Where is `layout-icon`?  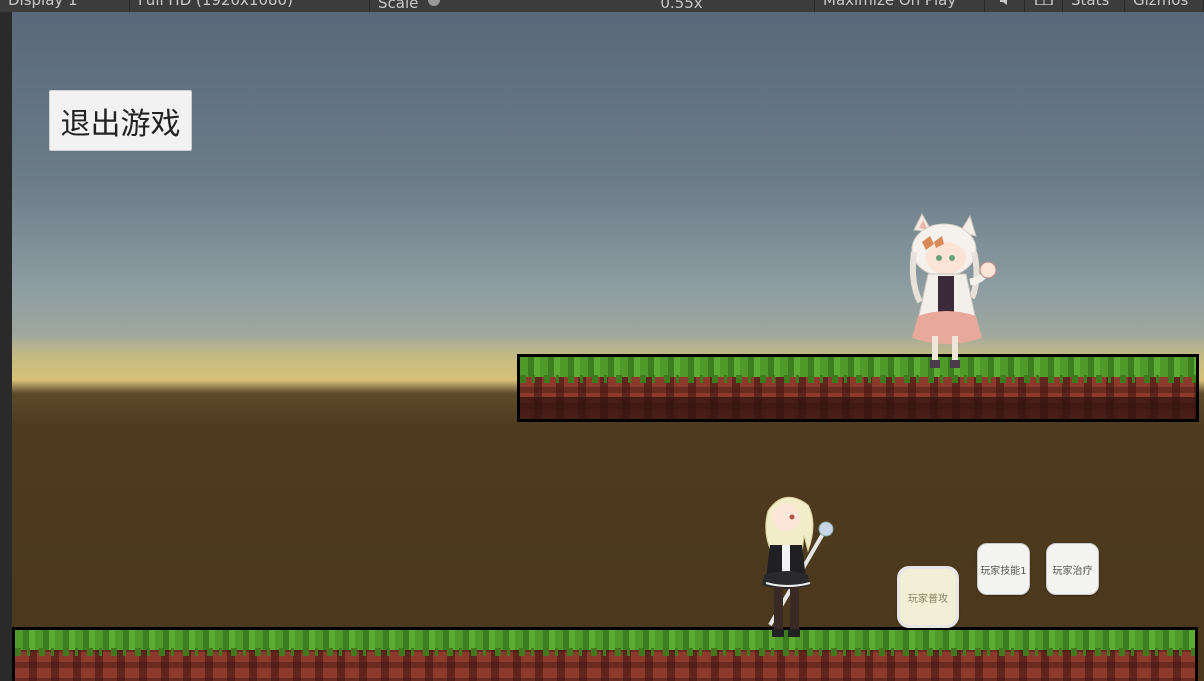 layout-icon is located at coordinates (1044, 6).